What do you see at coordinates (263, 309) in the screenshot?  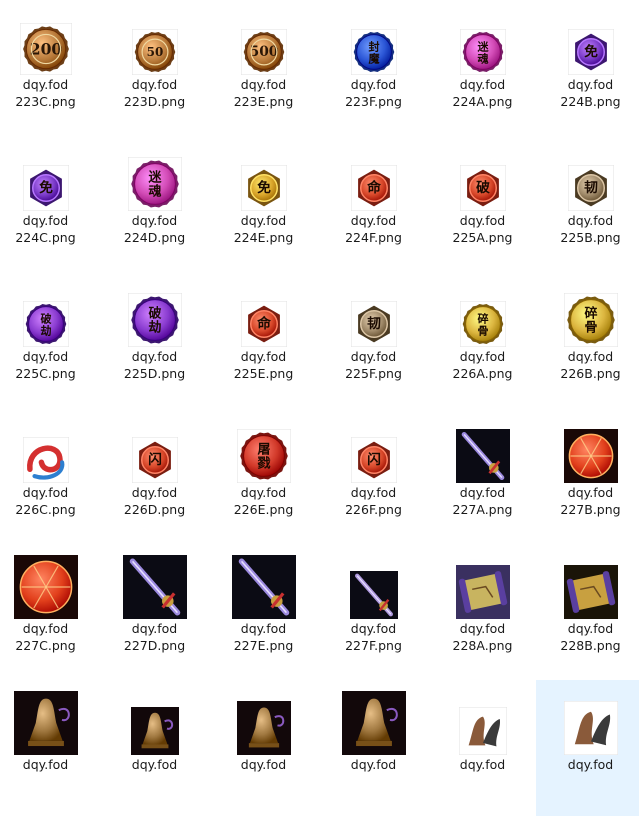 I see `file-thumbnail: 命` at bounding box center [263, 309].